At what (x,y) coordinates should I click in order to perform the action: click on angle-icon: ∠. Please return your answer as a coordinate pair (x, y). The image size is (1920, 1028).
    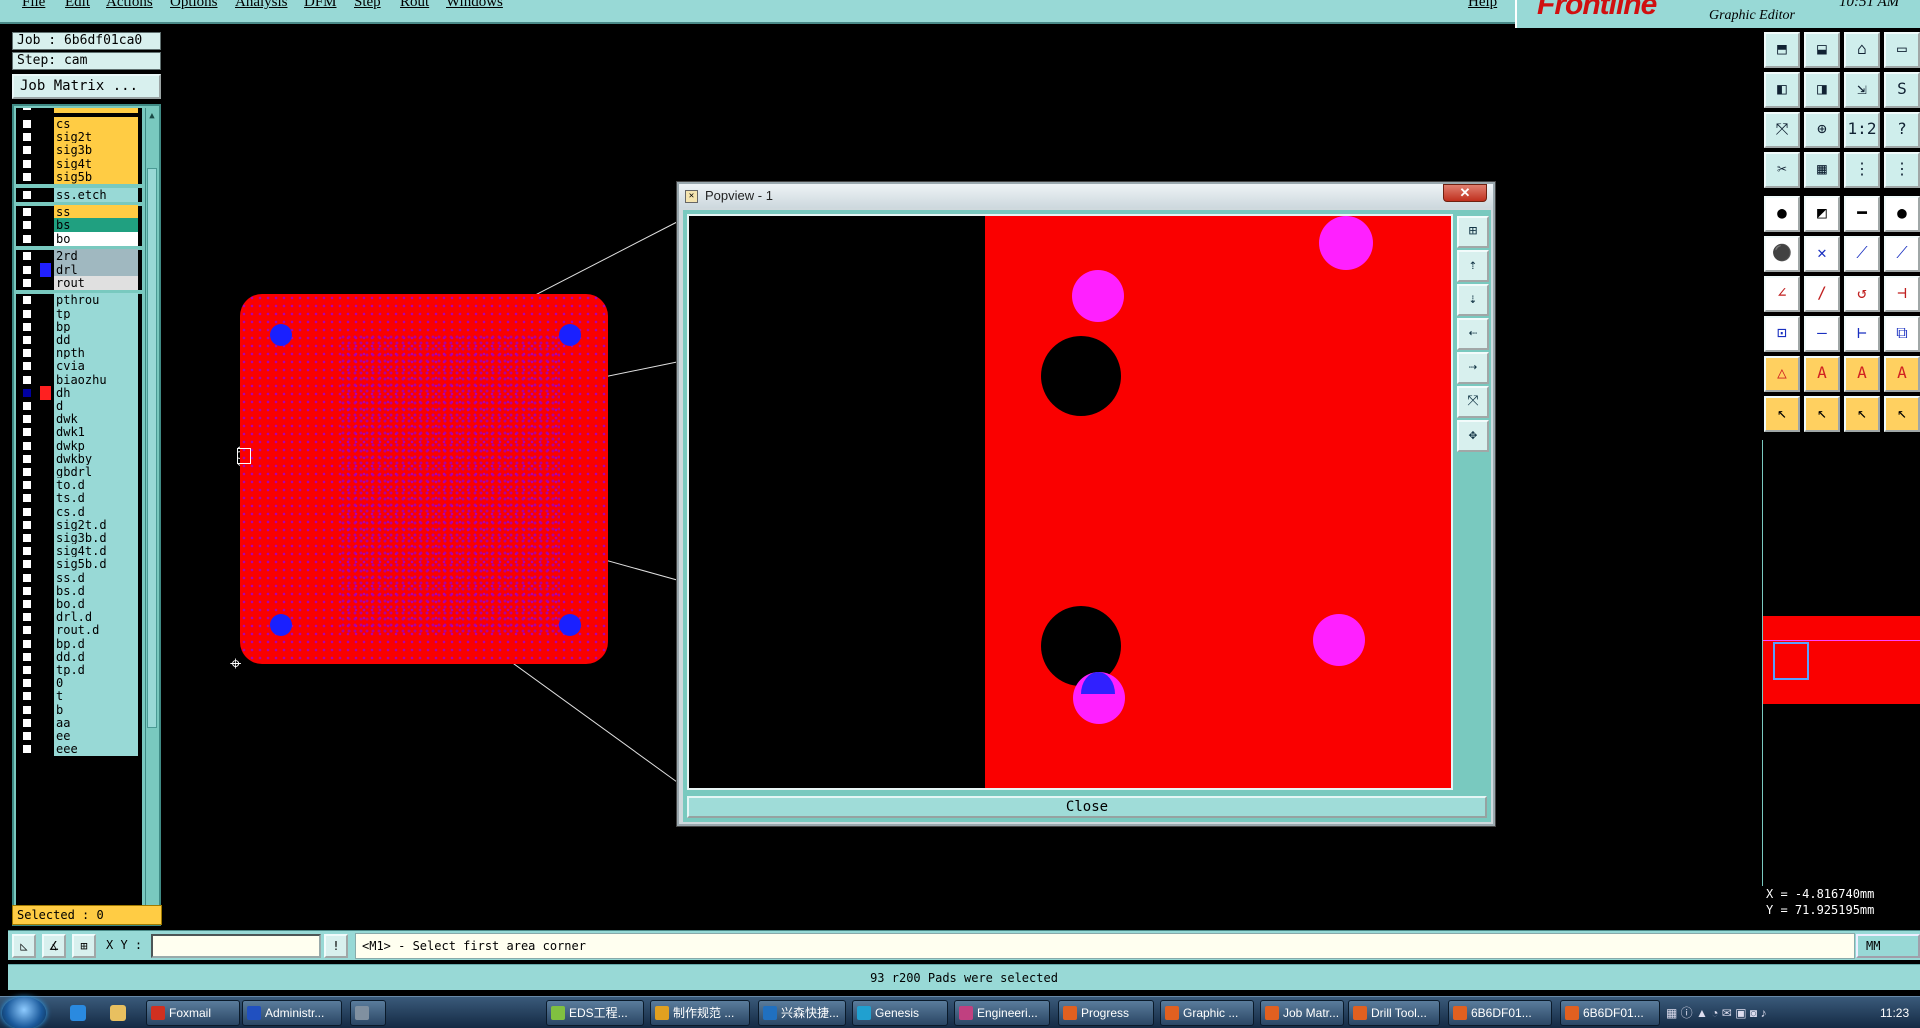
    Looking at the image, I should click on (1782, 294).